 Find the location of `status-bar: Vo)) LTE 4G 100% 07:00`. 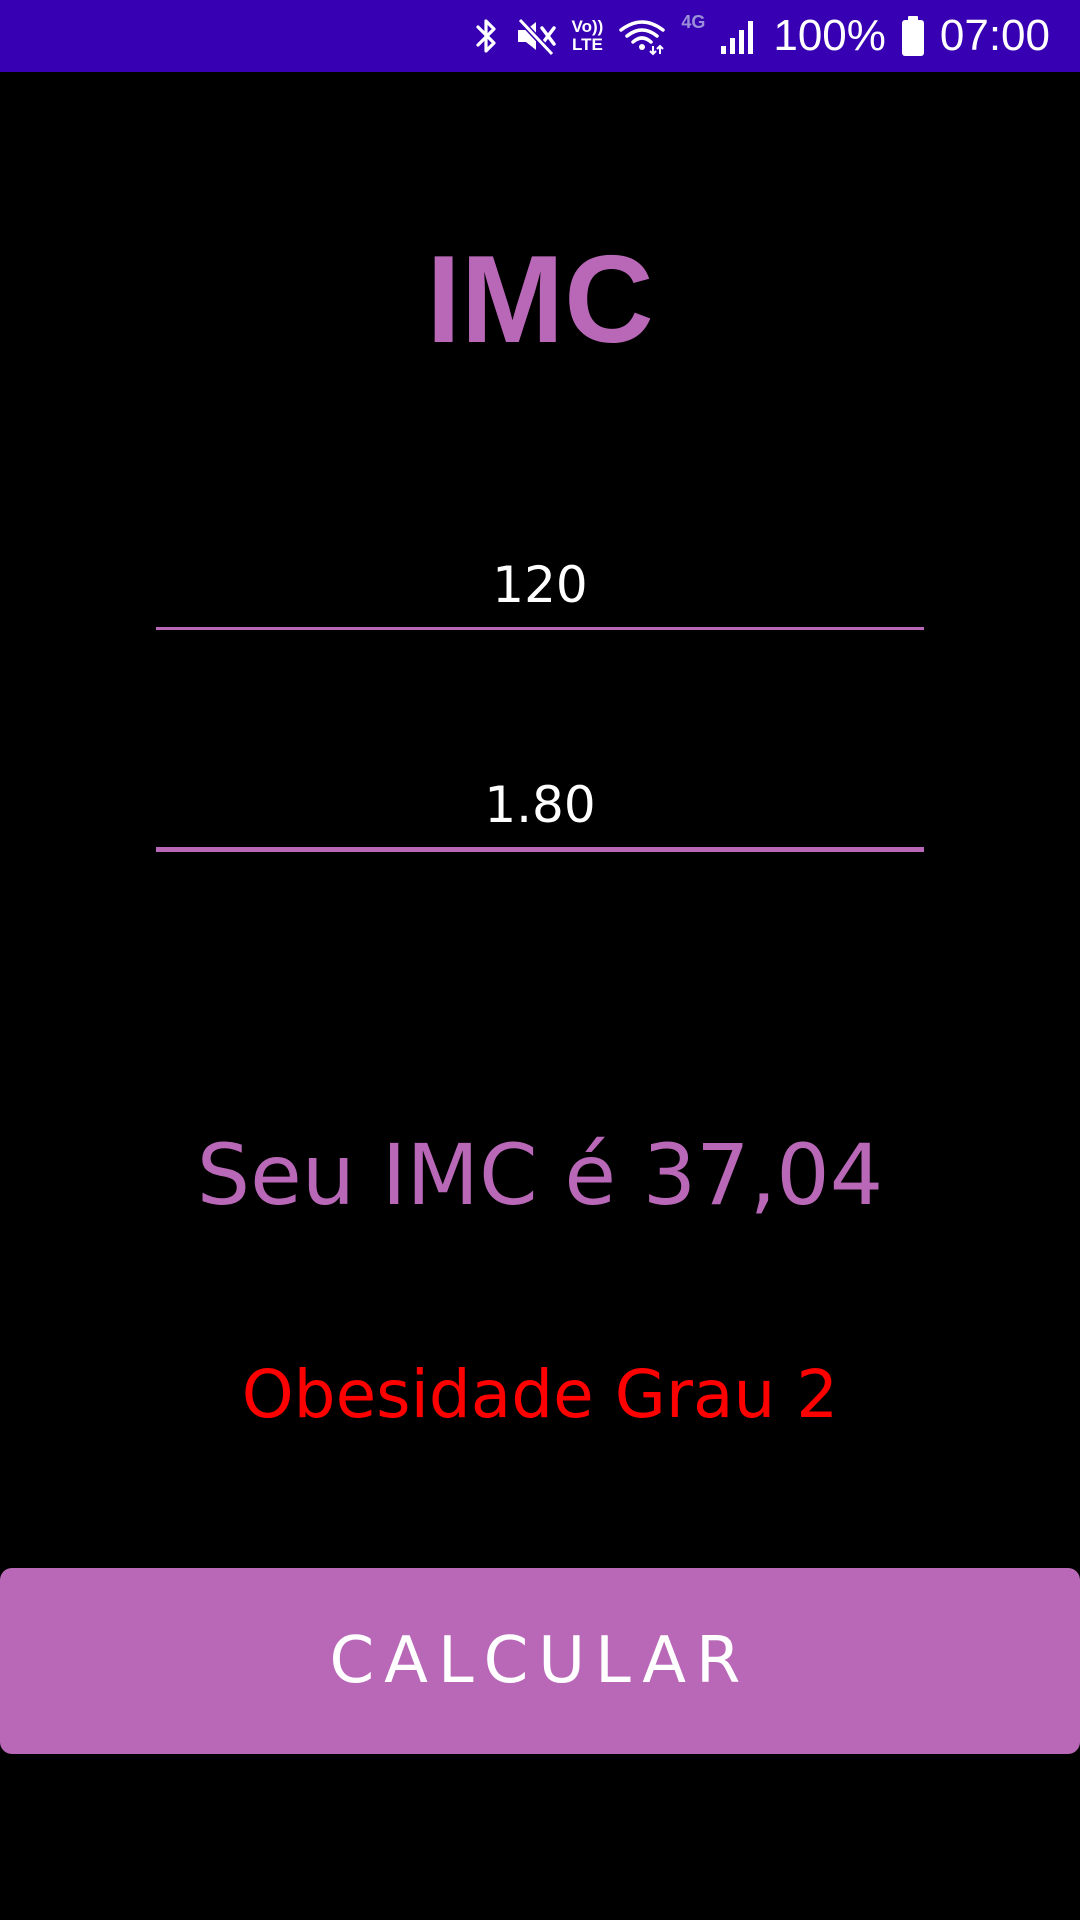

status-bar: Vo)) LTE 4G 100% 07:00 is located at coordinates (540, 36).